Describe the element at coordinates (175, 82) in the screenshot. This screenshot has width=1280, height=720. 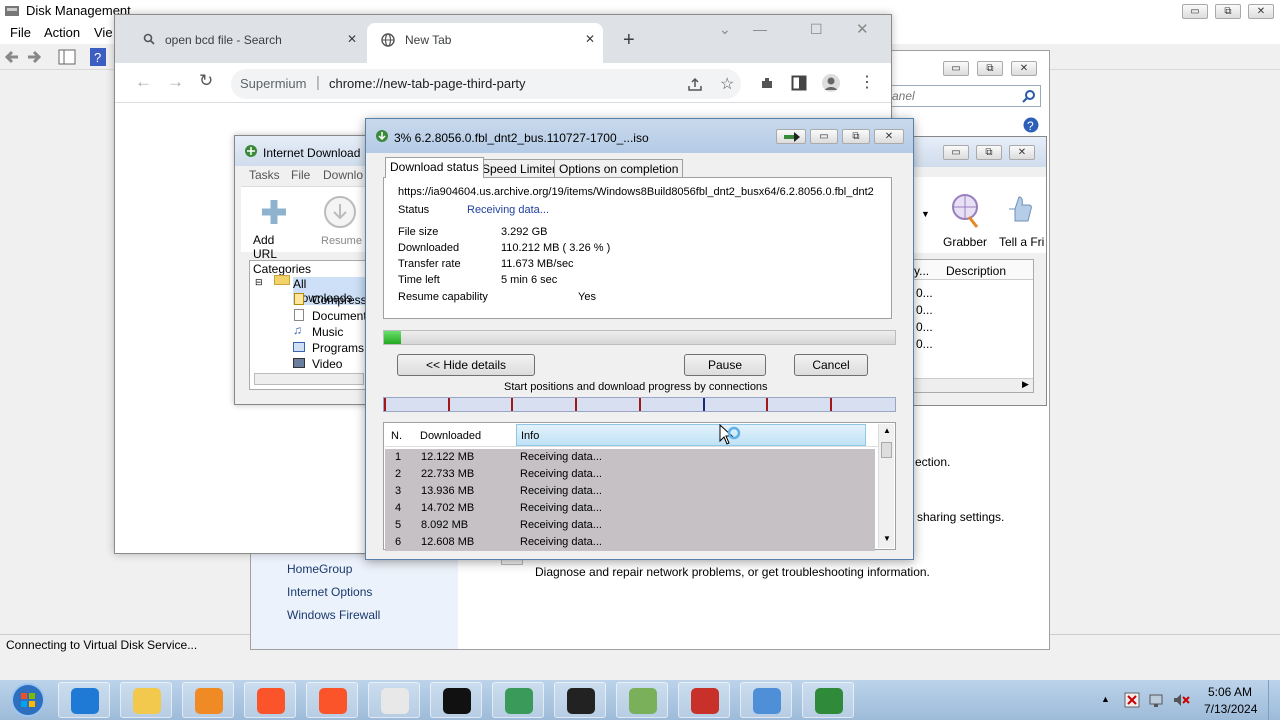
I see `forward-icon: →` at that location.